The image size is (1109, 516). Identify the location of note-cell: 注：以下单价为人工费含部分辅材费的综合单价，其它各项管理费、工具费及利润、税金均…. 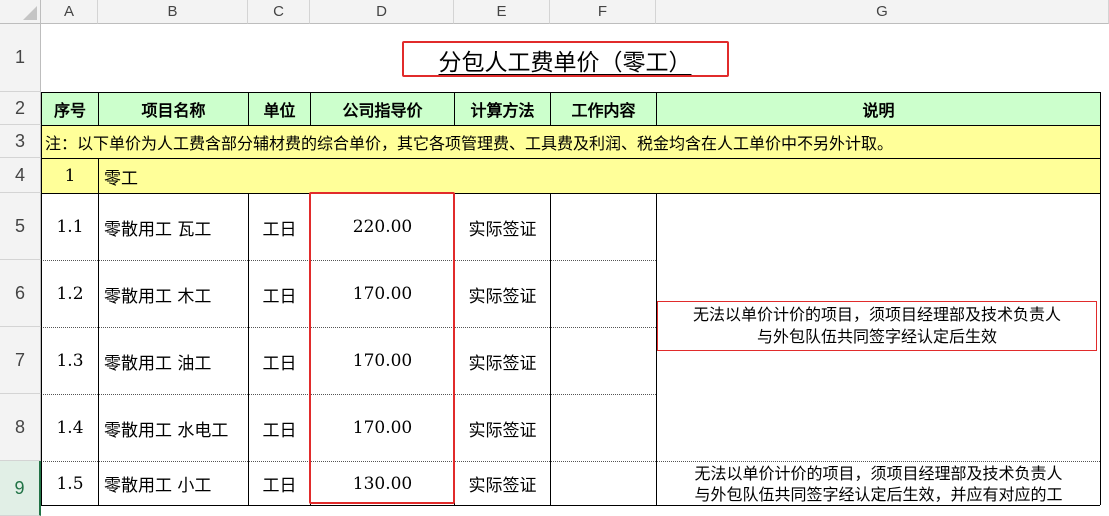
(571, 142).